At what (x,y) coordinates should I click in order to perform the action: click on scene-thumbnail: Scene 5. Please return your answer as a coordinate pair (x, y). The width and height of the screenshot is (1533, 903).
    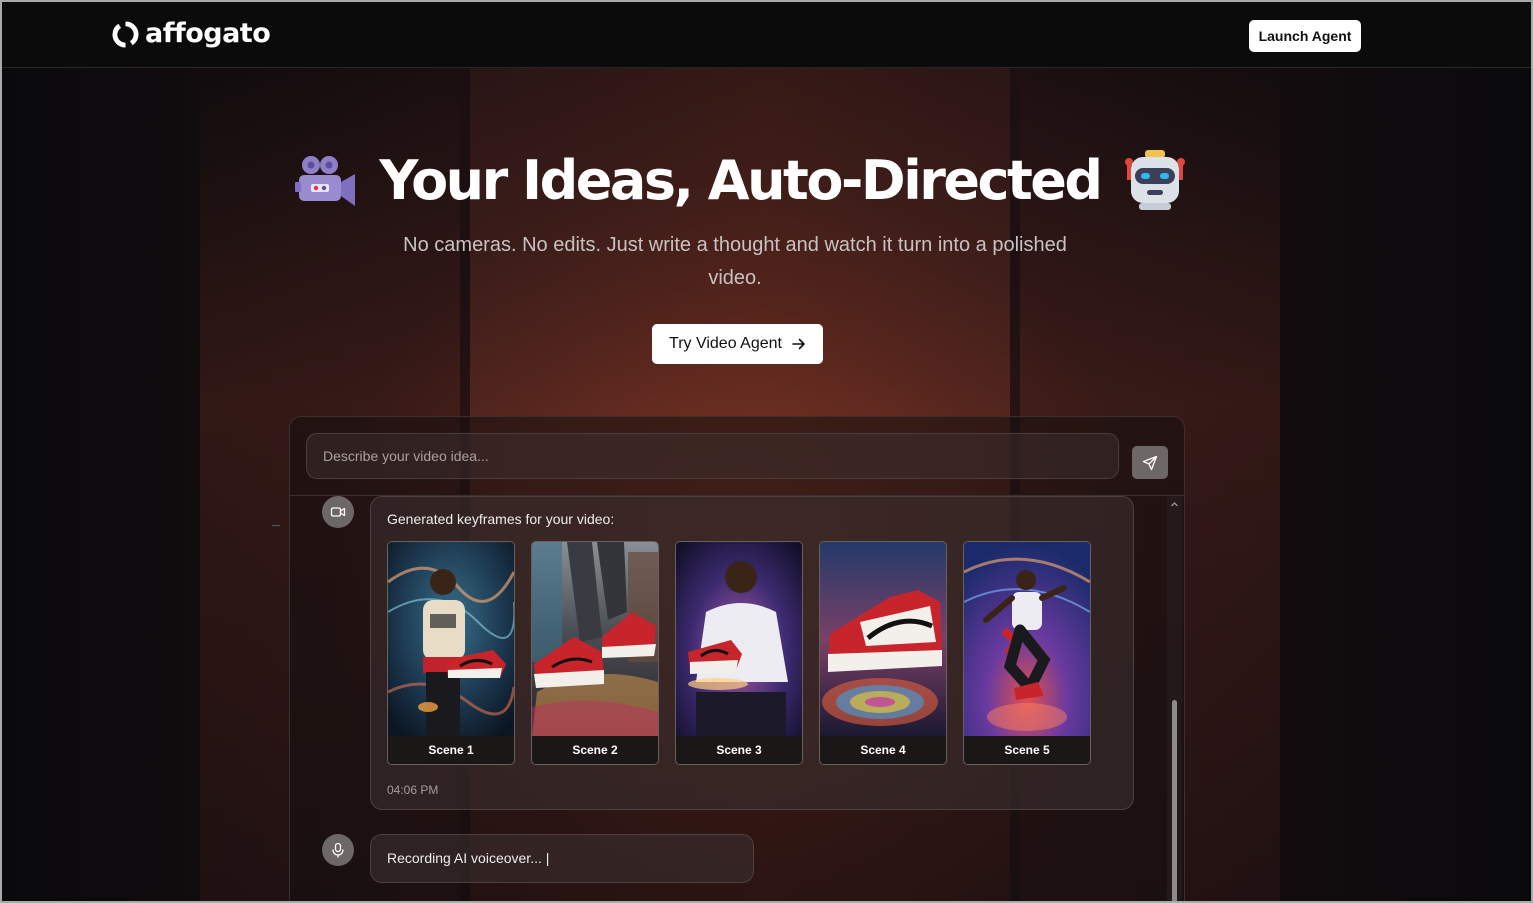
    Looking at the image, I should click on (1027, 653).